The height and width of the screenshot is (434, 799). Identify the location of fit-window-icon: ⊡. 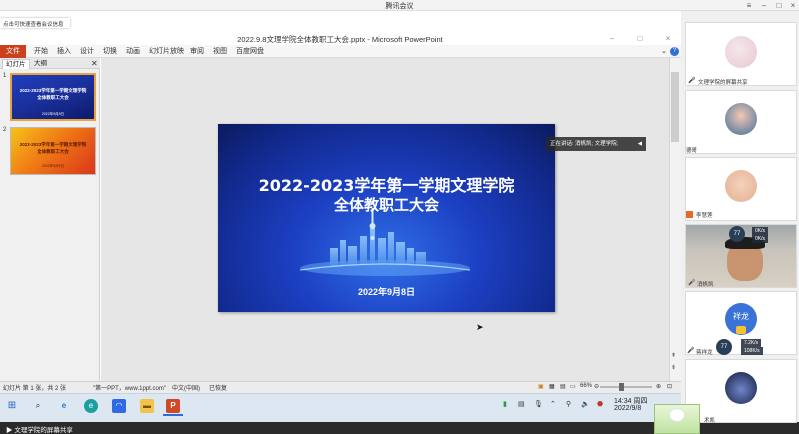
(669, 386).